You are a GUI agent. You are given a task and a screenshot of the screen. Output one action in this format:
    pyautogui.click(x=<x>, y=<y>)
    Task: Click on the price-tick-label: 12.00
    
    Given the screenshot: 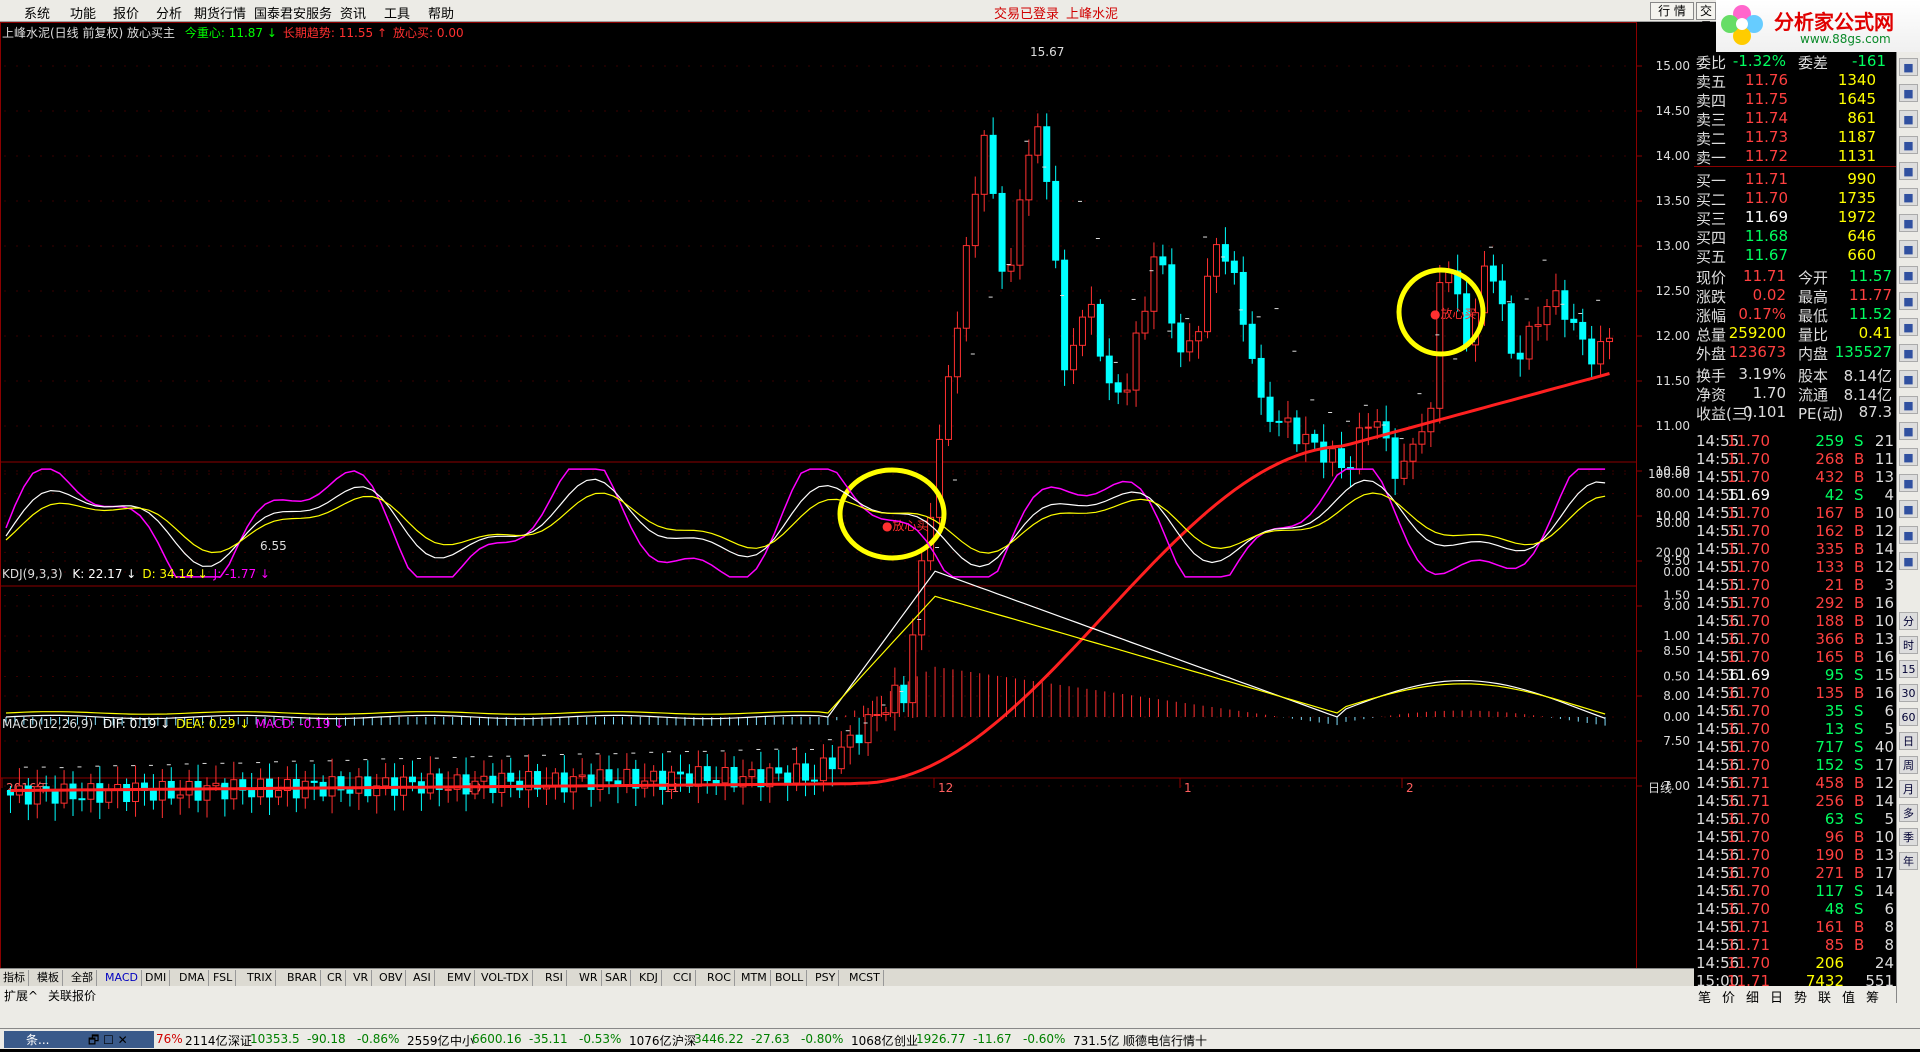 What is the action you would take?
    pyautogui.click(x=1673, y=336)
    